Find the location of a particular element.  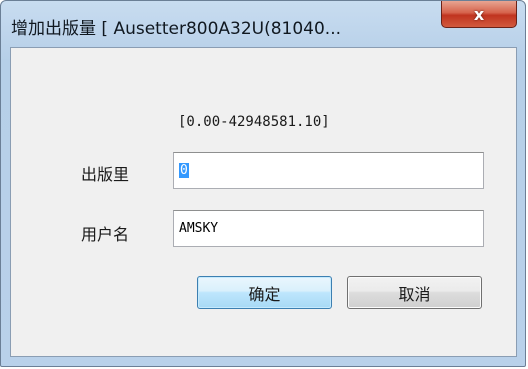

close-button: x is located at coordinates (479, 14).